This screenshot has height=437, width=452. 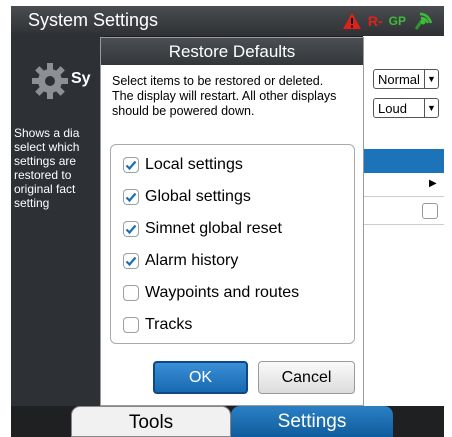 I want to click on item-label: Waypoints and routes, so click(x=222, y=292).